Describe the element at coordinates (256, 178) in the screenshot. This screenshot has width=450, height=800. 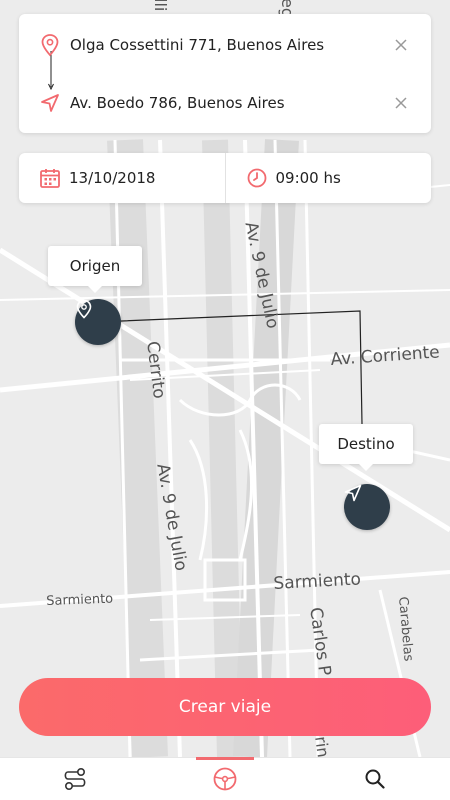
I see `clock-icon` at that location.